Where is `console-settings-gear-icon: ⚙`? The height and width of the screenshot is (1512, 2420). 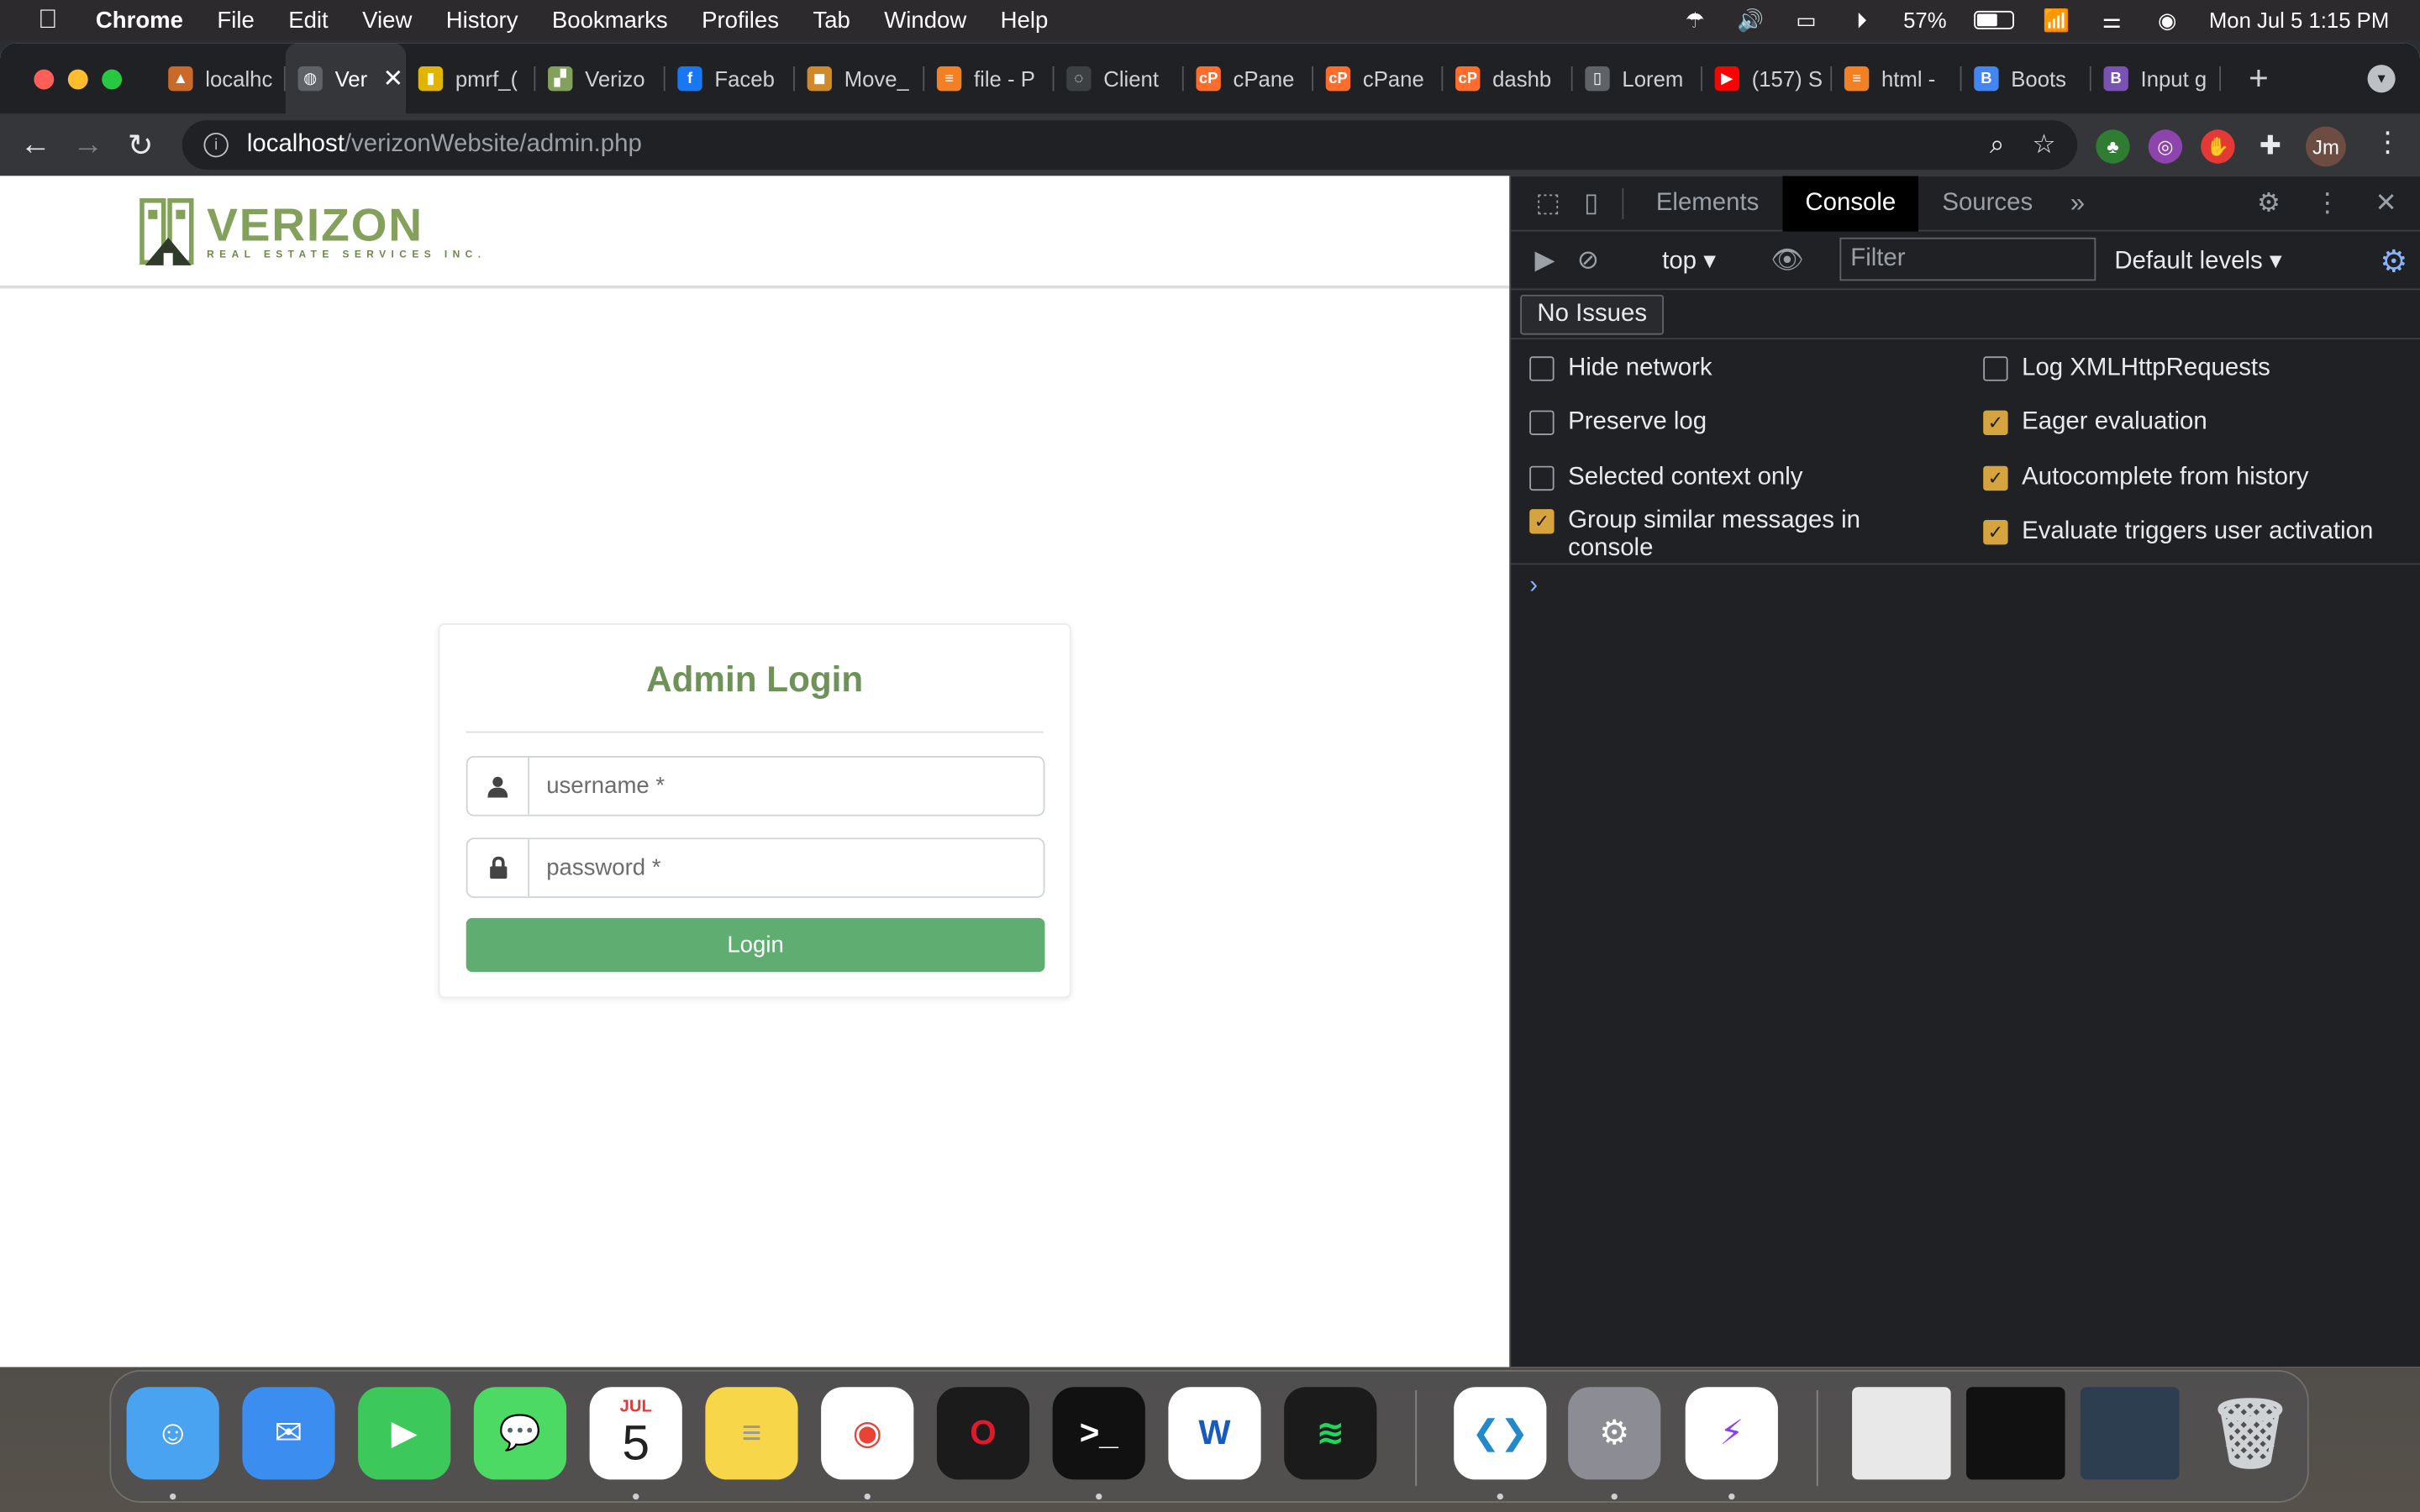 console-settings-gear-icon: ⚙ is located at coordinates (2393, 261).